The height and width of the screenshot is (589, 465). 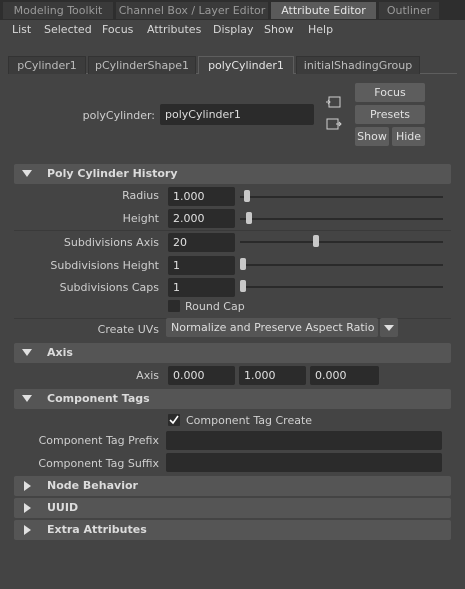 I want to click on node-name-field: polyCylinder1, so click(x=237, y=114).